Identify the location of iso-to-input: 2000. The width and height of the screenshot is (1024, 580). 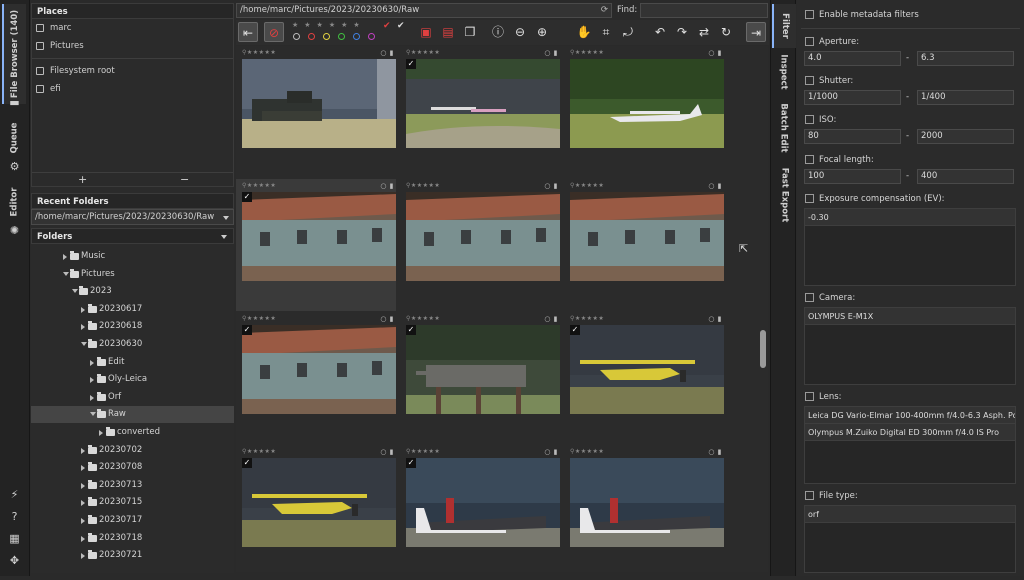
(965, 136).